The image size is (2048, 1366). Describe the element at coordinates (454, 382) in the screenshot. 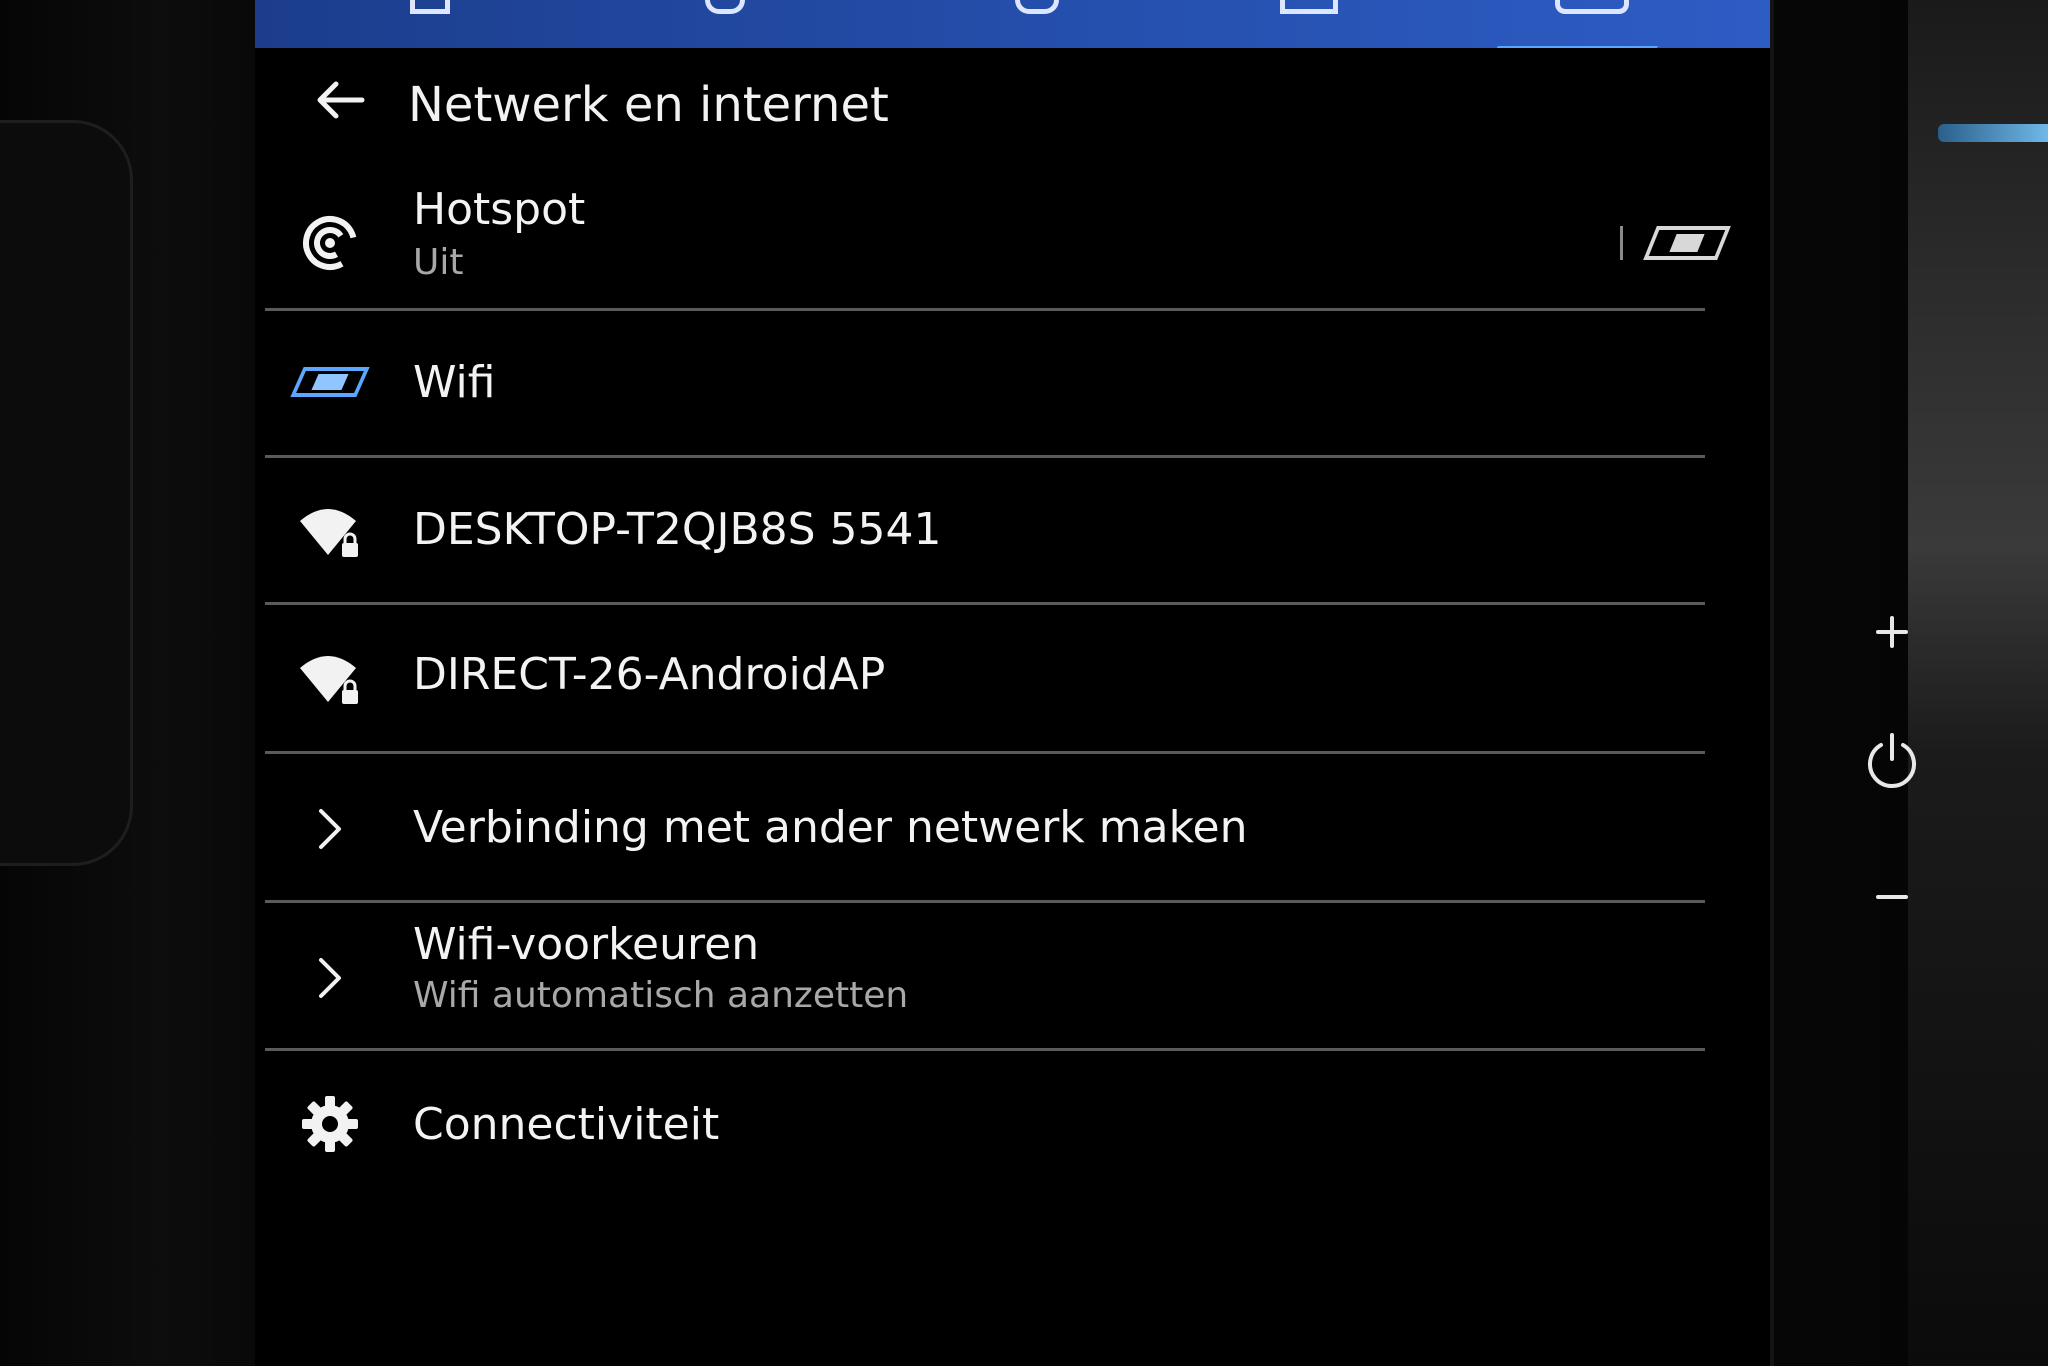

I see `wifi-title: Wifi` at that location.